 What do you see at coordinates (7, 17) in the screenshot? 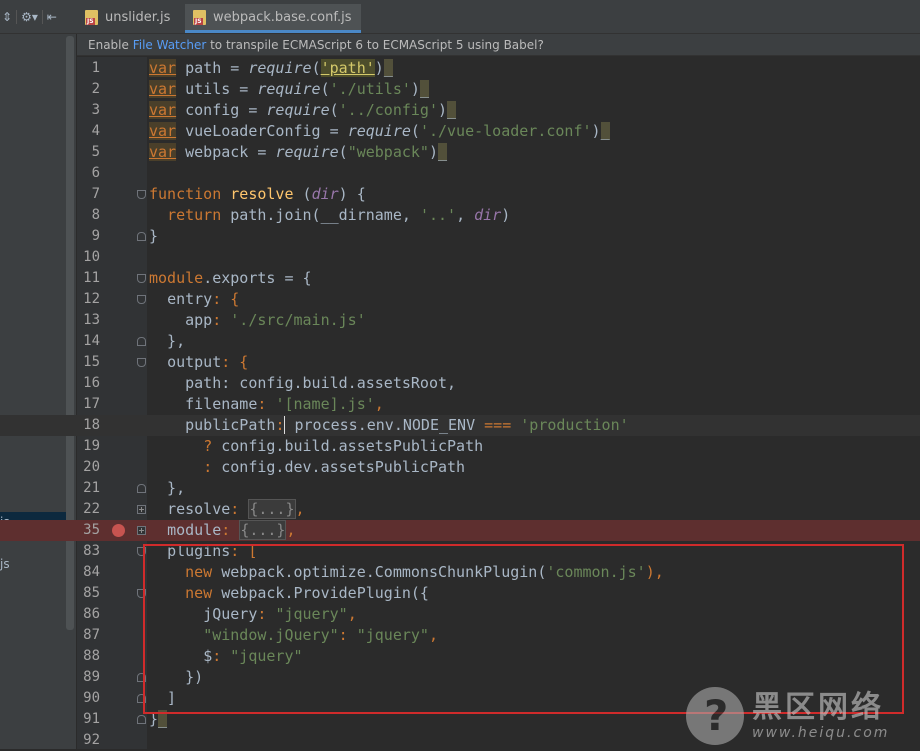
I see `collapse-icon: ⇕` at bounding box center [7, 17].